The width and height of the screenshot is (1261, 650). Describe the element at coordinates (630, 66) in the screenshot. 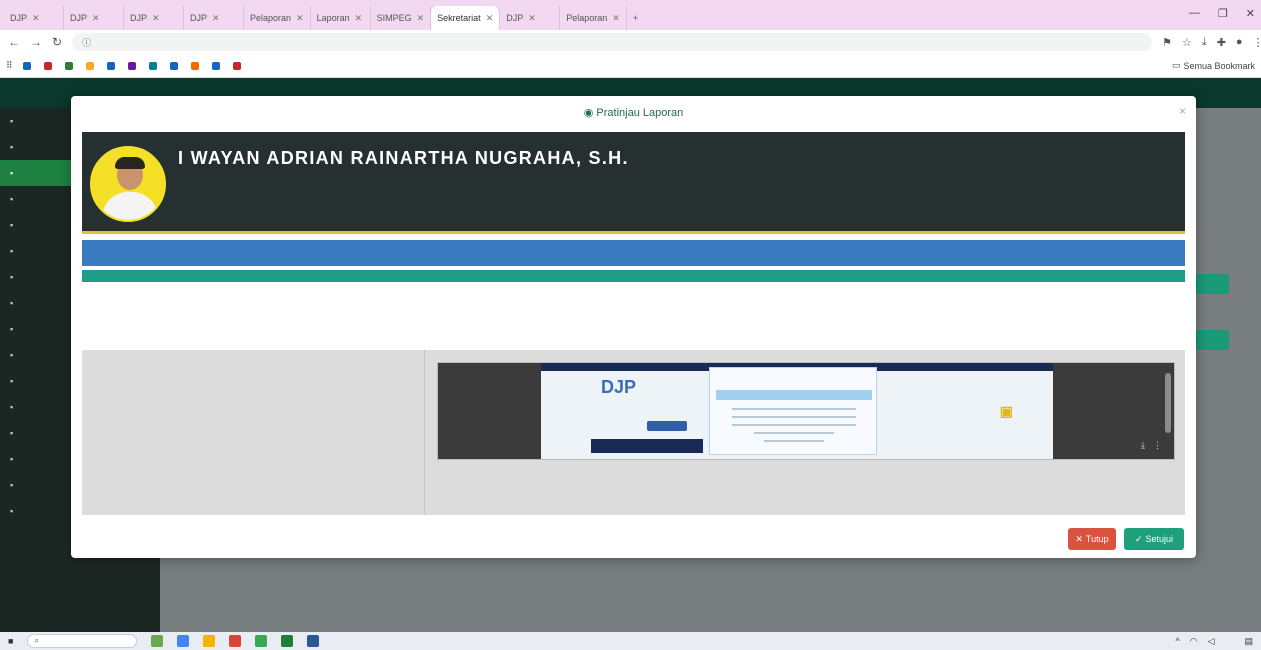

I see `bookmarks-bar: ⠿ ▭ Semua Bookmark` at that location.